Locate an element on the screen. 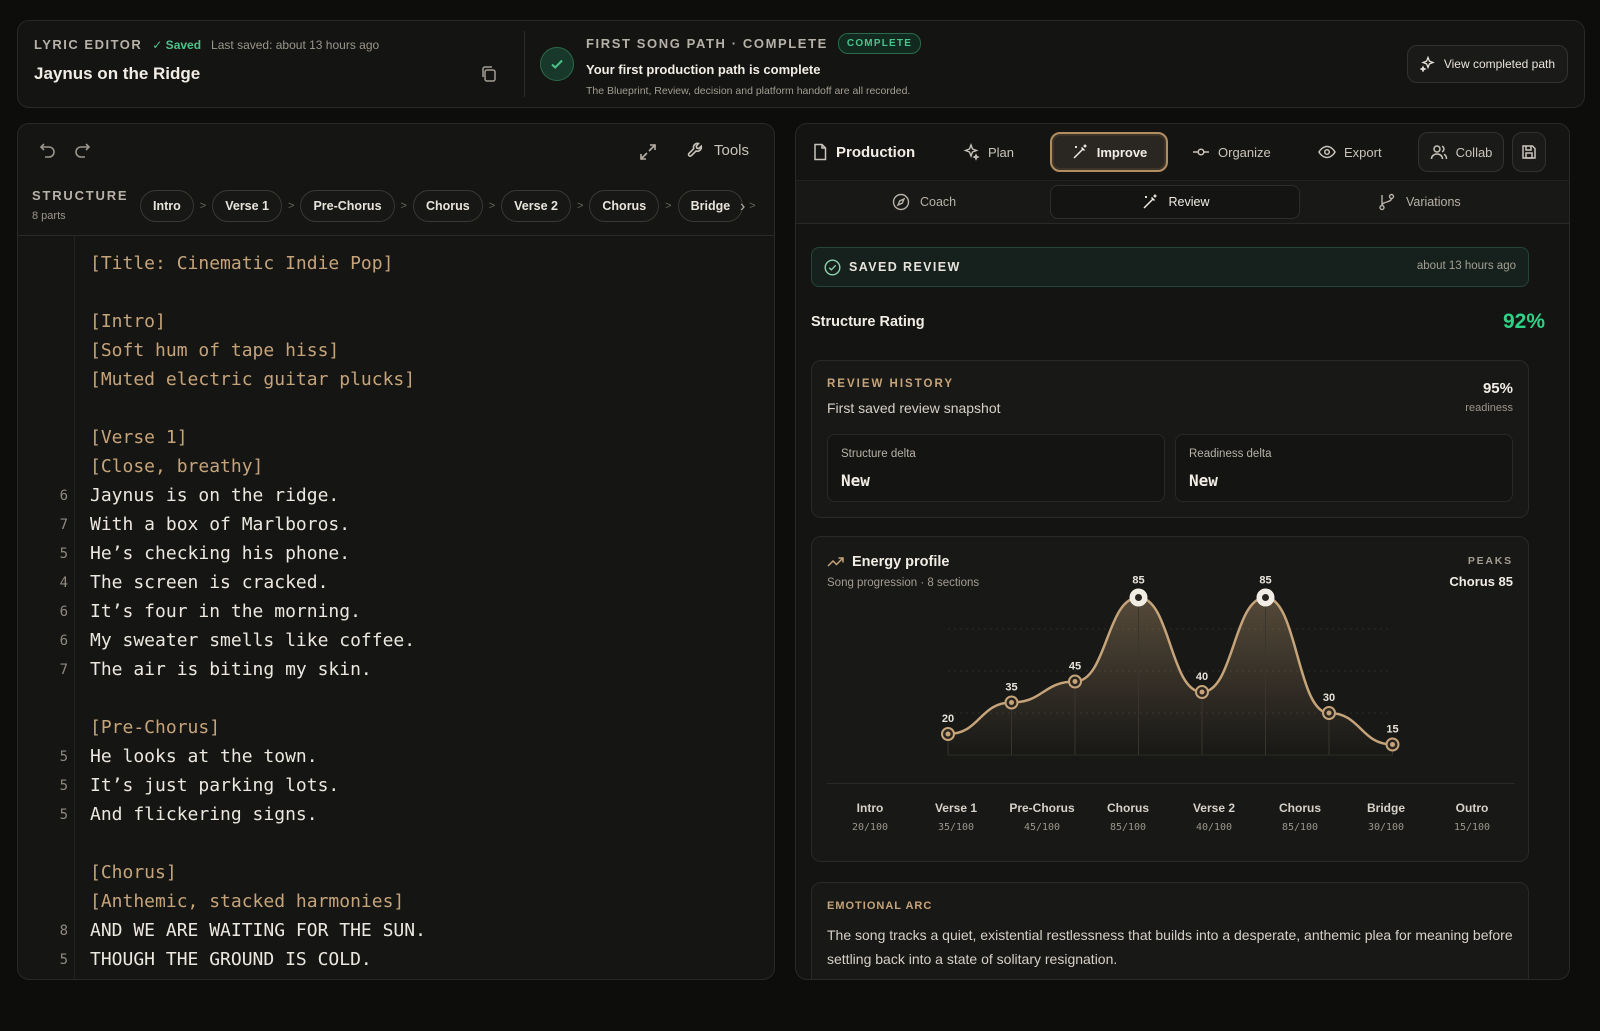 The height and width of the screenshot is (1031, 1600). section-score: 40/100 is located at coordinates (1214, 827).